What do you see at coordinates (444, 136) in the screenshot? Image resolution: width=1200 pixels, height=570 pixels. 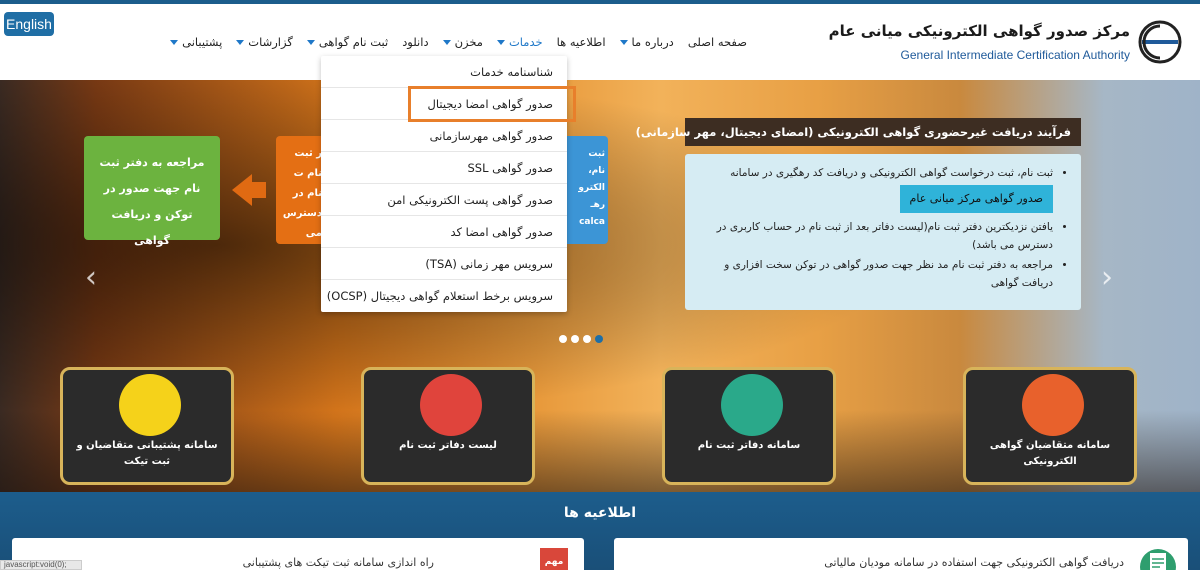 I see `dropdown-item: صدور گواهی مهرسازمانی` at bounding box center [444, 136].